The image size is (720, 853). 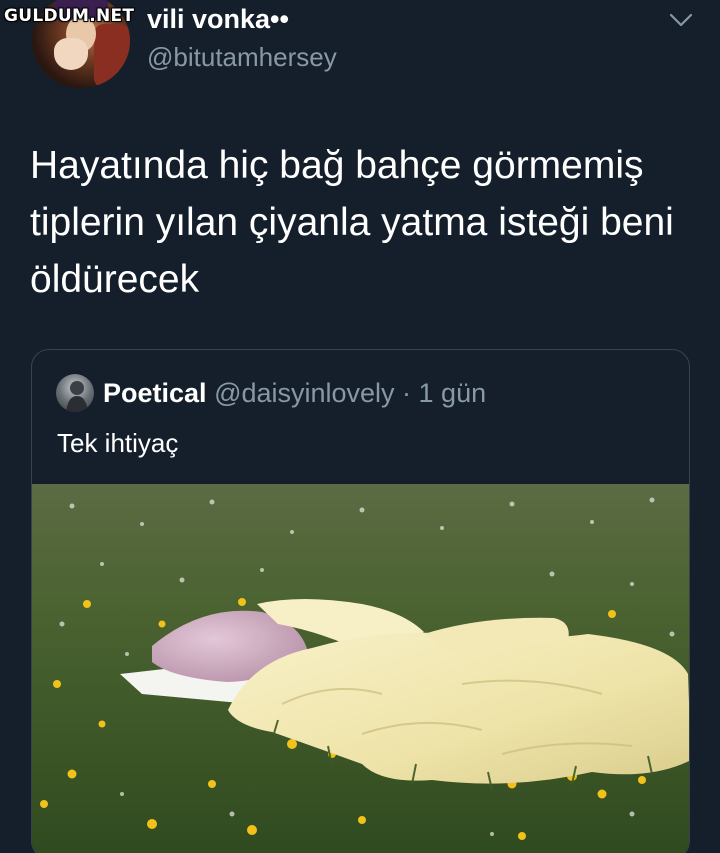 What do you see at coordinates (155, 393) in the screenshot?
I see `quoted-display-name: Poetical` at bounding box center [155, 393].